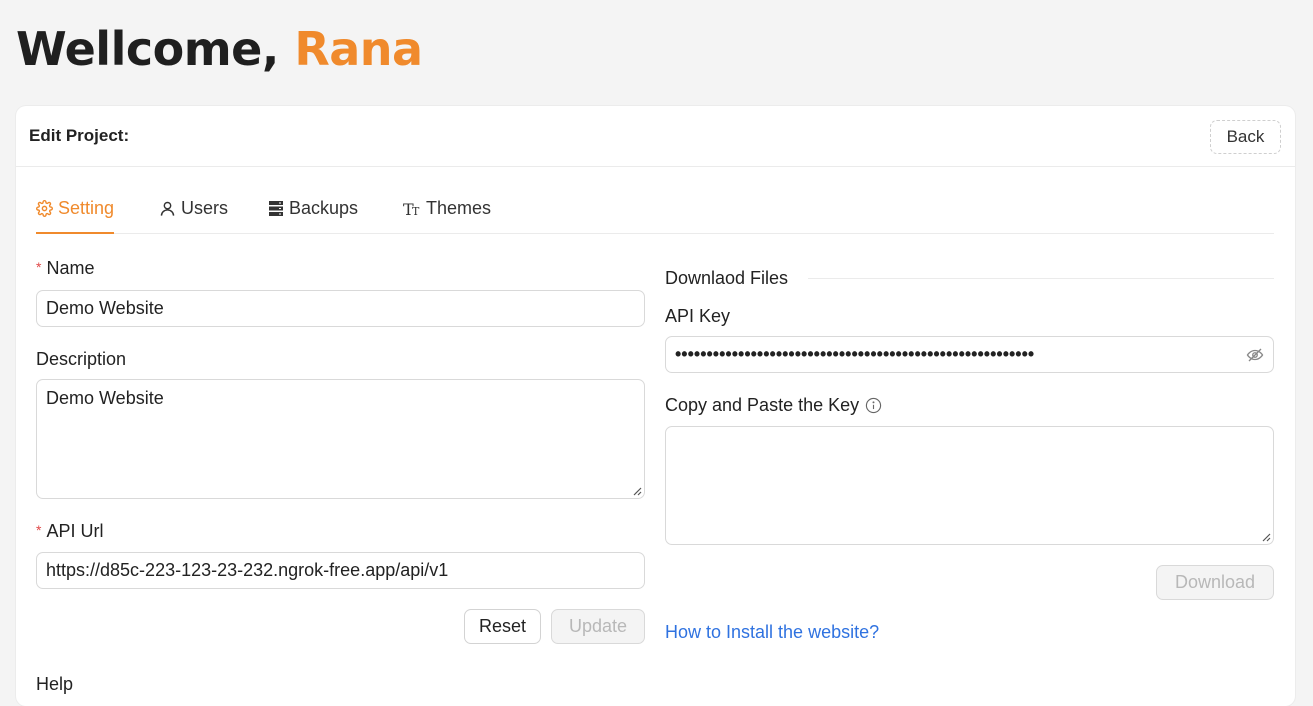  Describe the element at coordinates (698, 316) in the screenshot. I see `api-key-label: API Key` at that location.